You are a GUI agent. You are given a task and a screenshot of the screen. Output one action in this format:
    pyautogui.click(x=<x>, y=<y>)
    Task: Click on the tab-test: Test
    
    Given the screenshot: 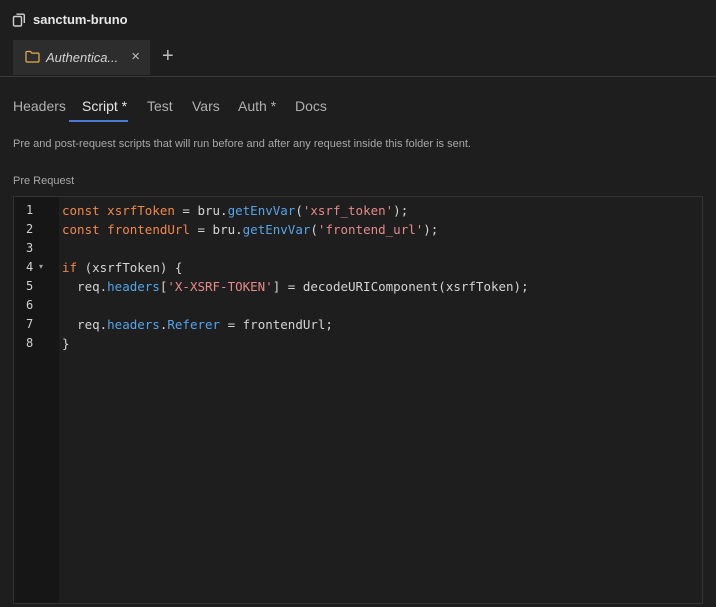 What is the action you would take?
    pyautogui.click(x=160, y=106)
    